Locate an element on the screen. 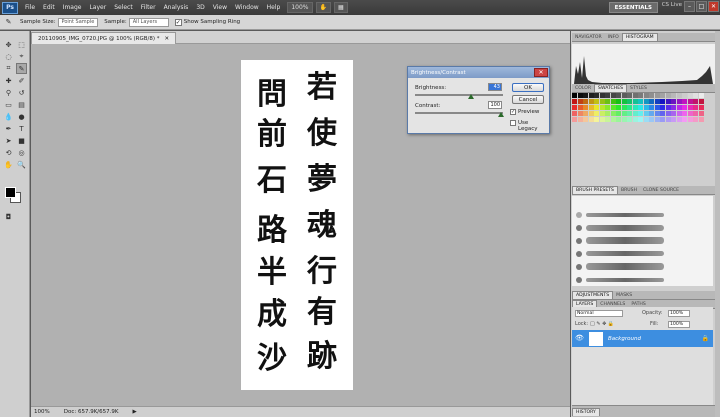 This screenshot has height=417, width=720. menu-view: View is located at coordinates (220, 7).